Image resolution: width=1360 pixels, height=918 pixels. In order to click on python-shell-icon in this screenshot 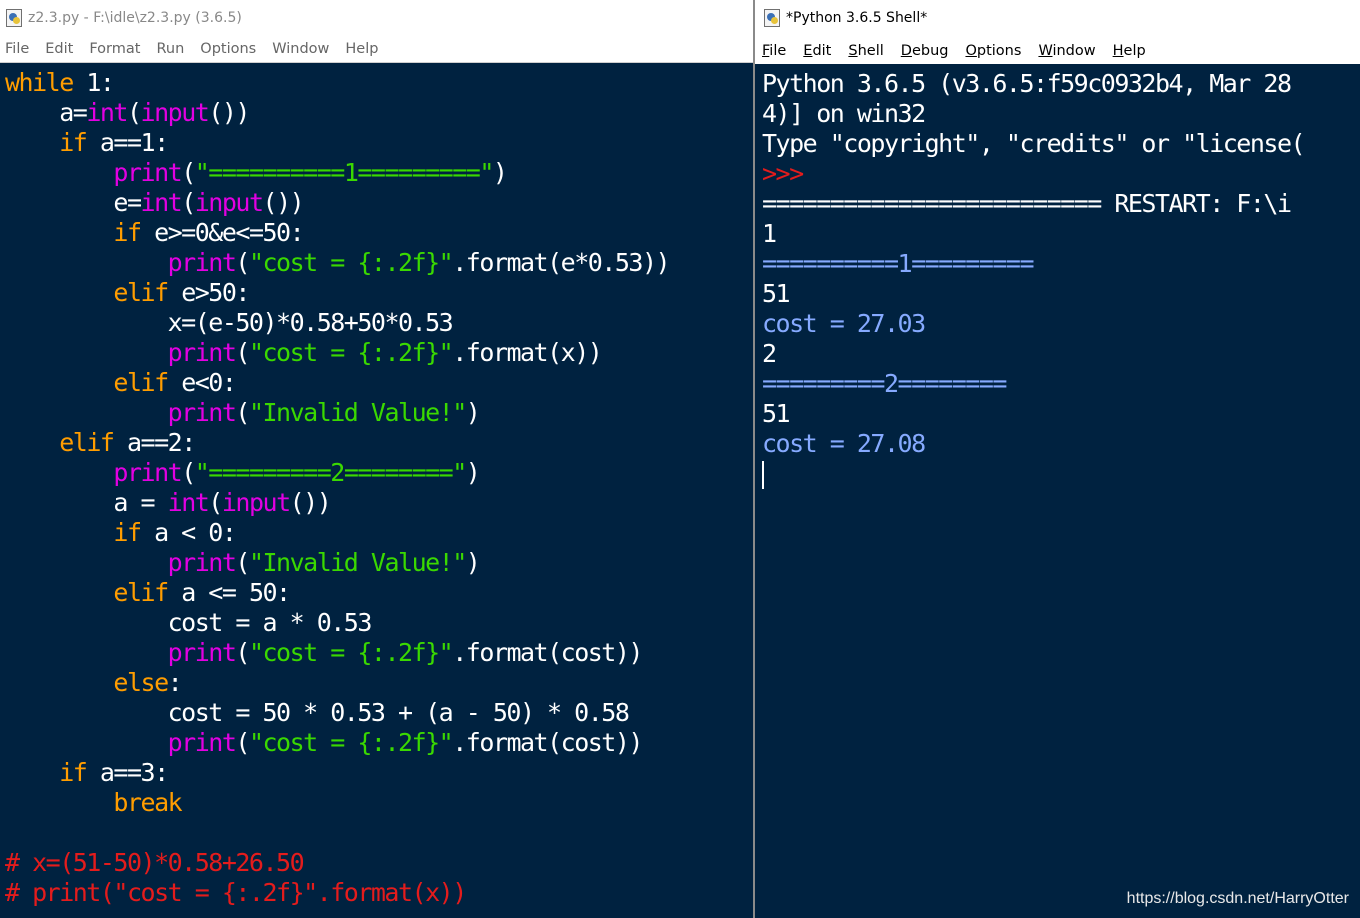, I will do `click(772, 18)`.